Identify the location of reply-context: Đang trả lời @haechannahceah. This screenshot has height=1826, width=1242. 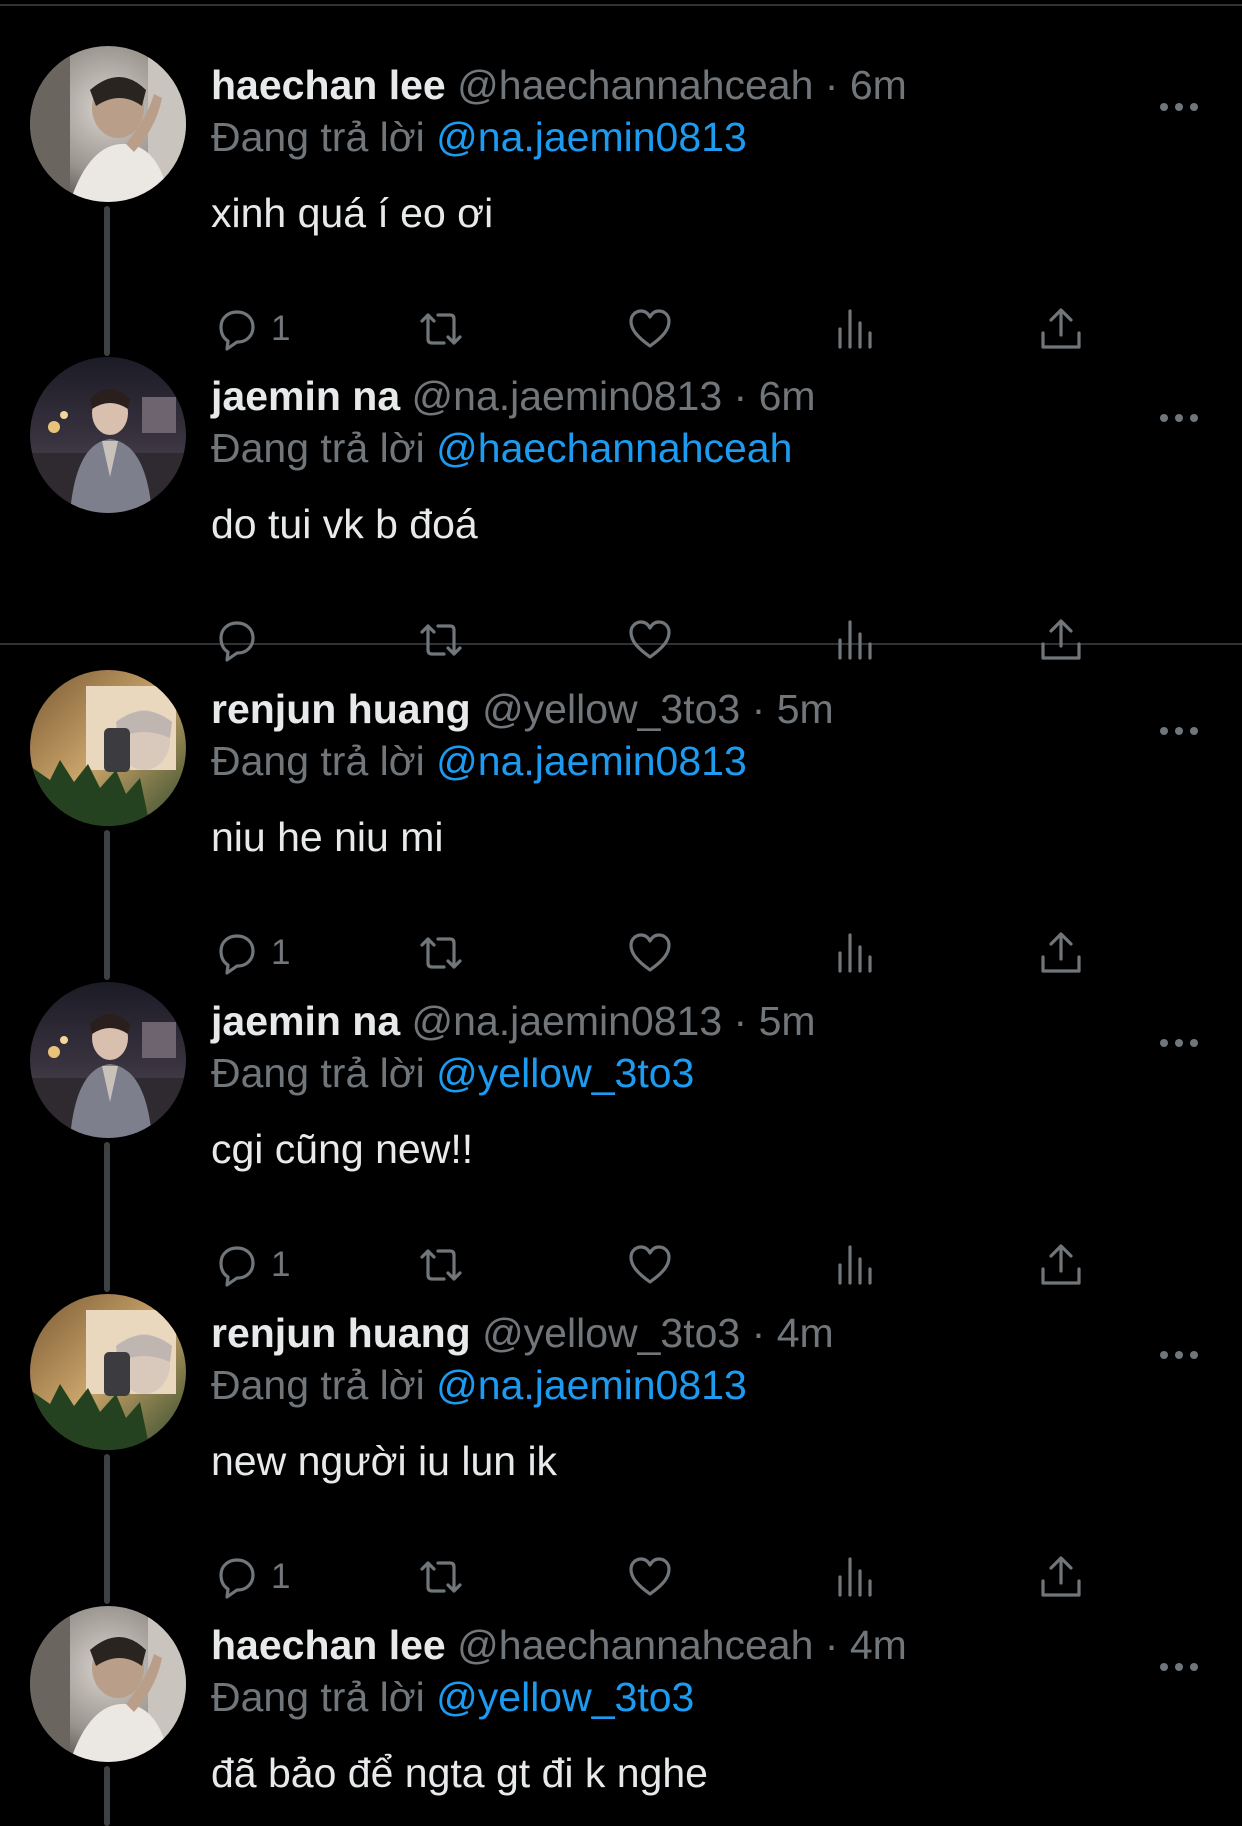
(501, 448).